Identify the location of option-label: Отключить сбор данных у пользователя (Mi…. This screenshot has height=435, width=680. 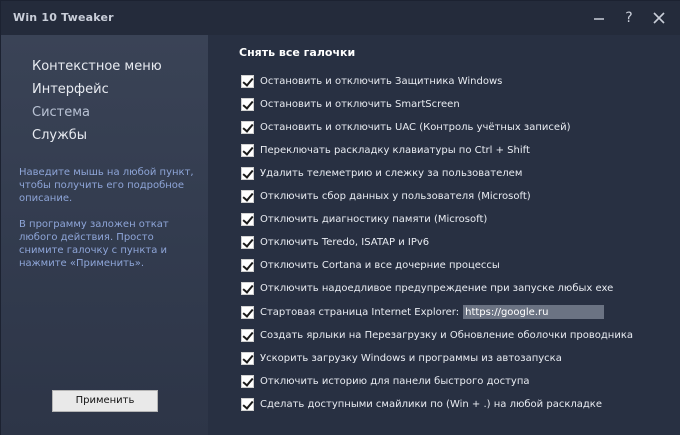
(395, 196).